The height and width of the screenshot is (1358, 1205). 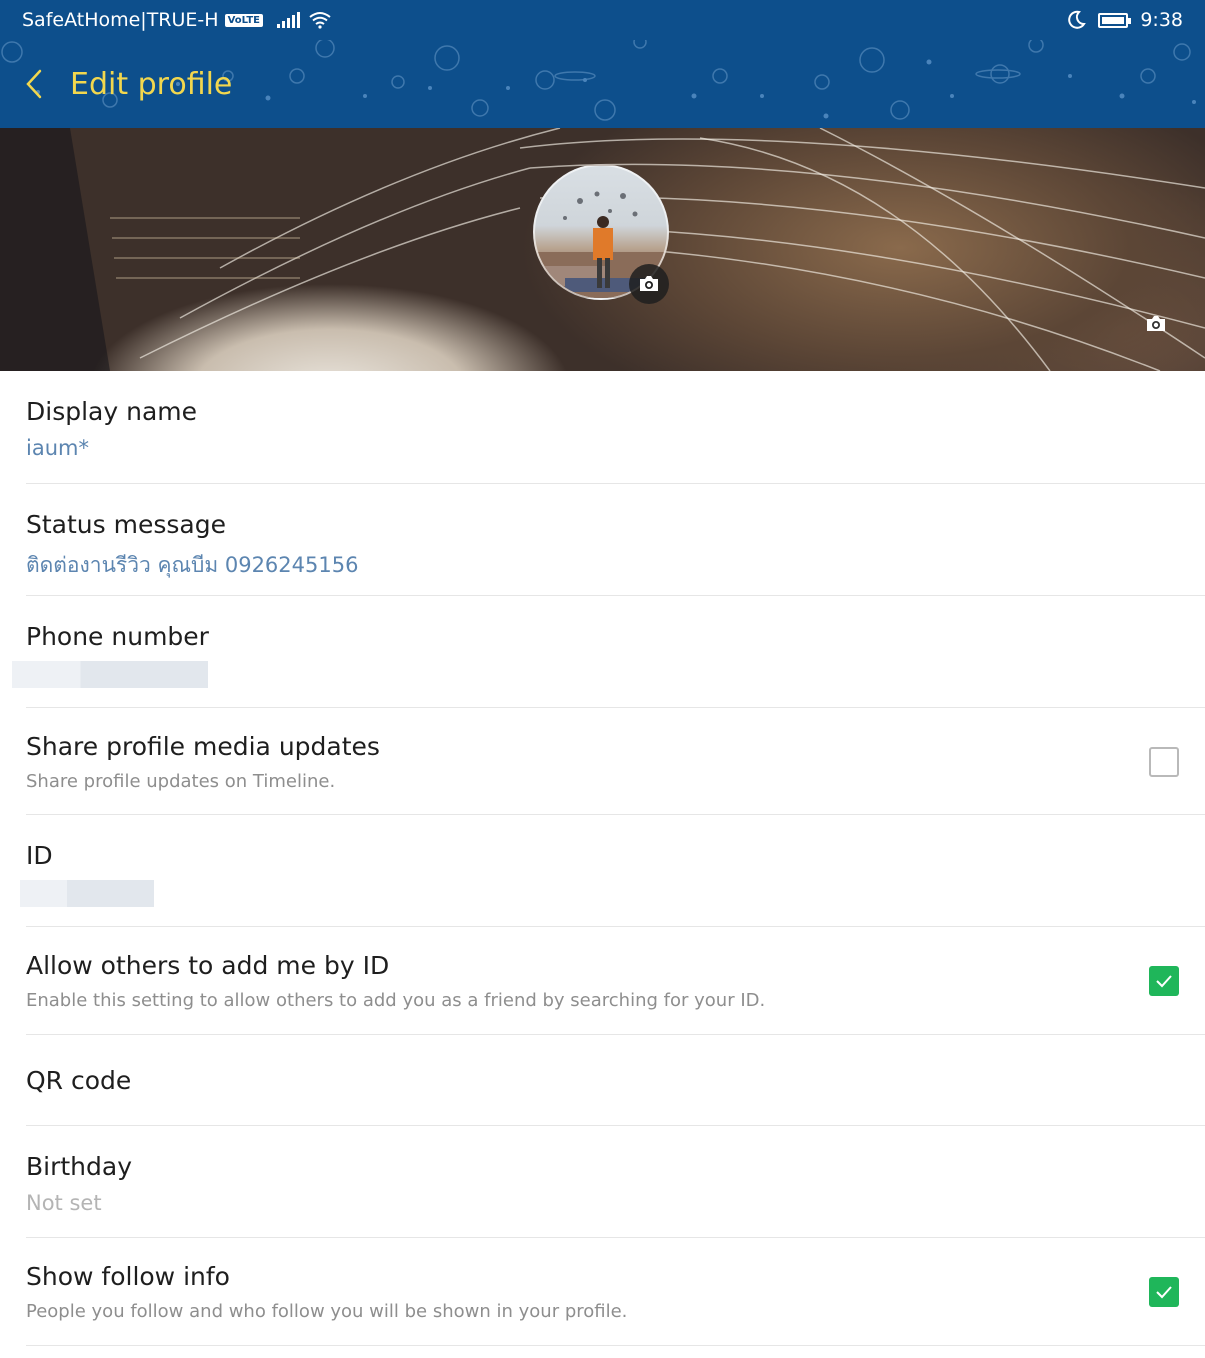 I want to click on show-follow-info-checkbox, so click(x=1164, y=1292).